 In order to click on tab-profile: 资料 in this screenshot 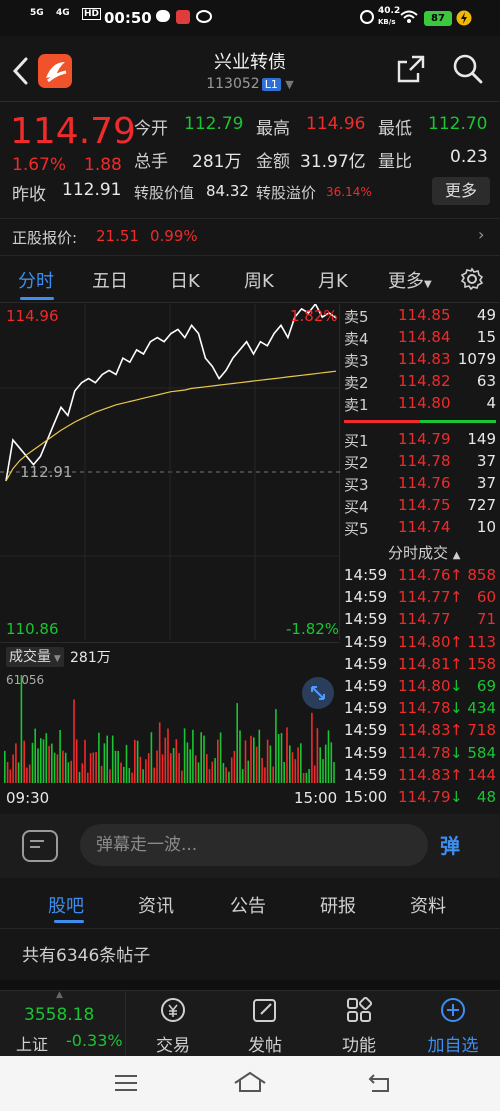, I will do `click(428, 905)`.